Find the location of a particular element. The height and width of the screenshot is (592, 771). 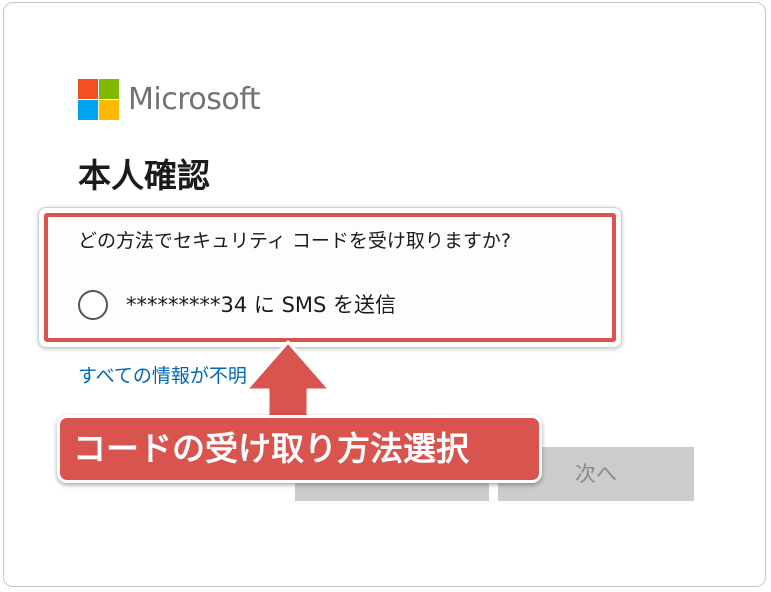

annotation-callout: コードの受け取り方法選択 is located at coordinates (299, 449).